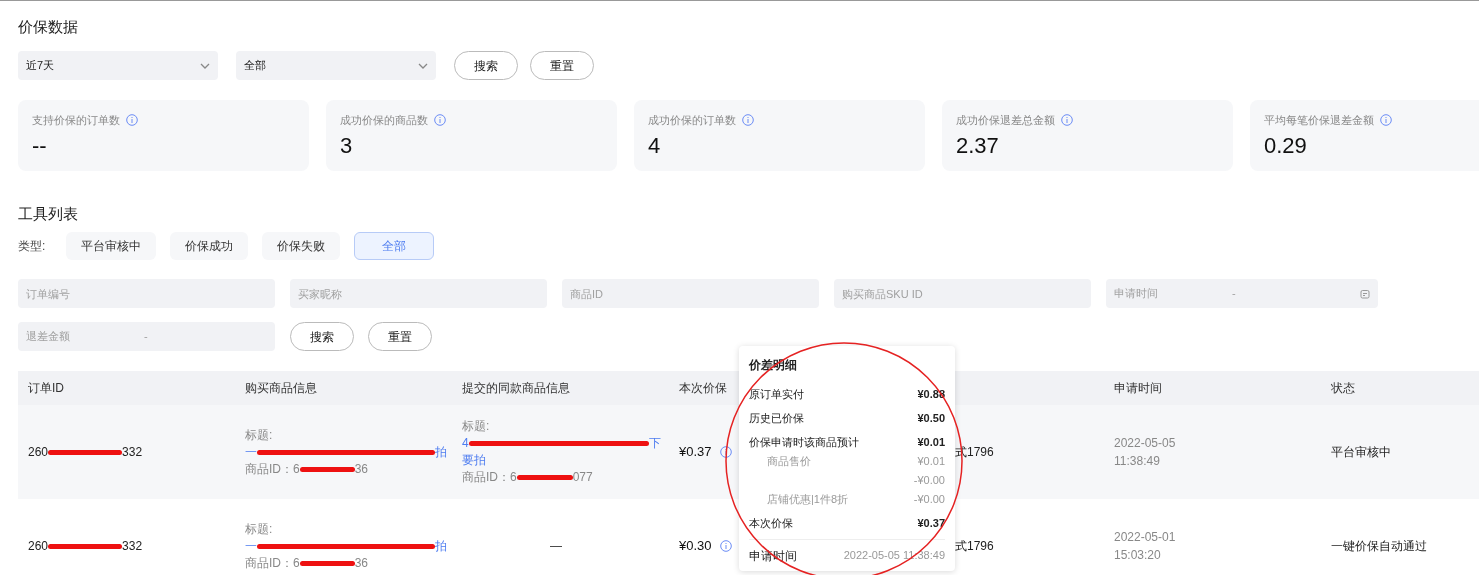 The width and height of the screenshot is (1479, 575). Describe the element at coordinates (347, 145) in the screenshot. I see `stat-value: 3` at that location.